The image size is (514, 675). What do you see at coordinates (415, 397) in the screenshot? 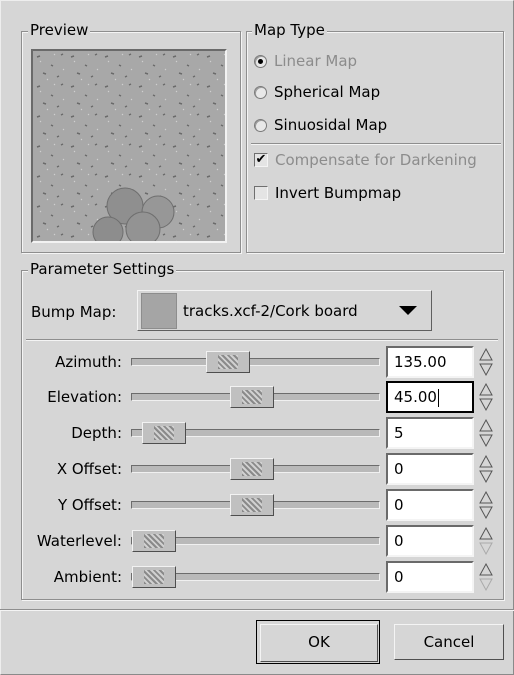
I see `elevation-value: 45.00` at bounding box center [415, 397].